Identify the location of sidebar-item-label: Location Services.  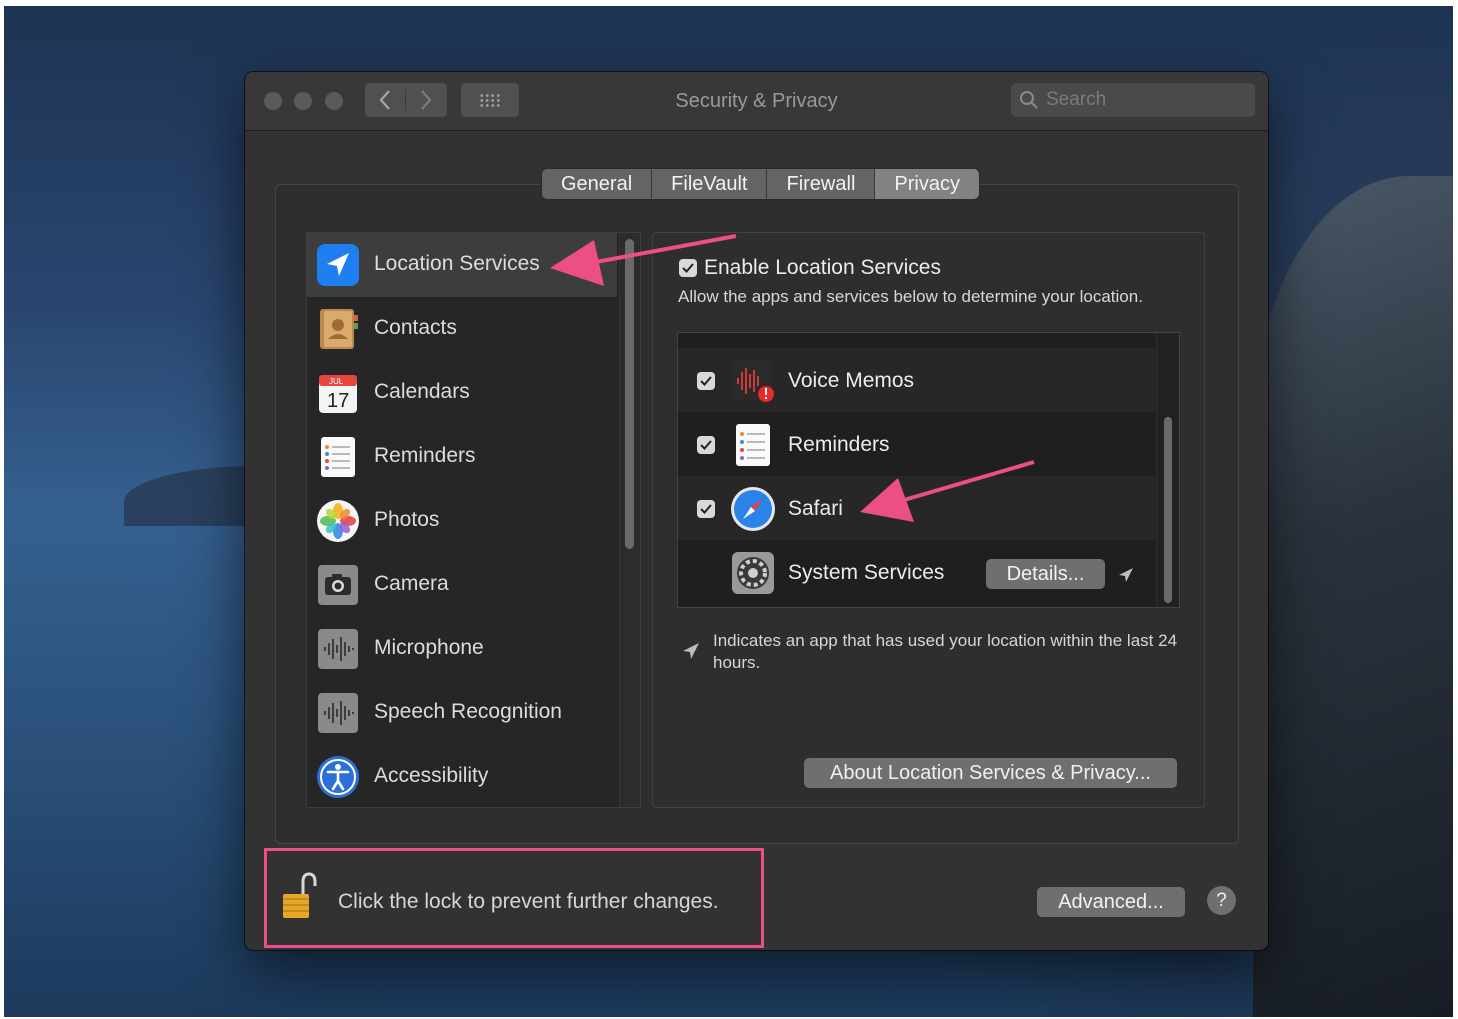
(457, 263).